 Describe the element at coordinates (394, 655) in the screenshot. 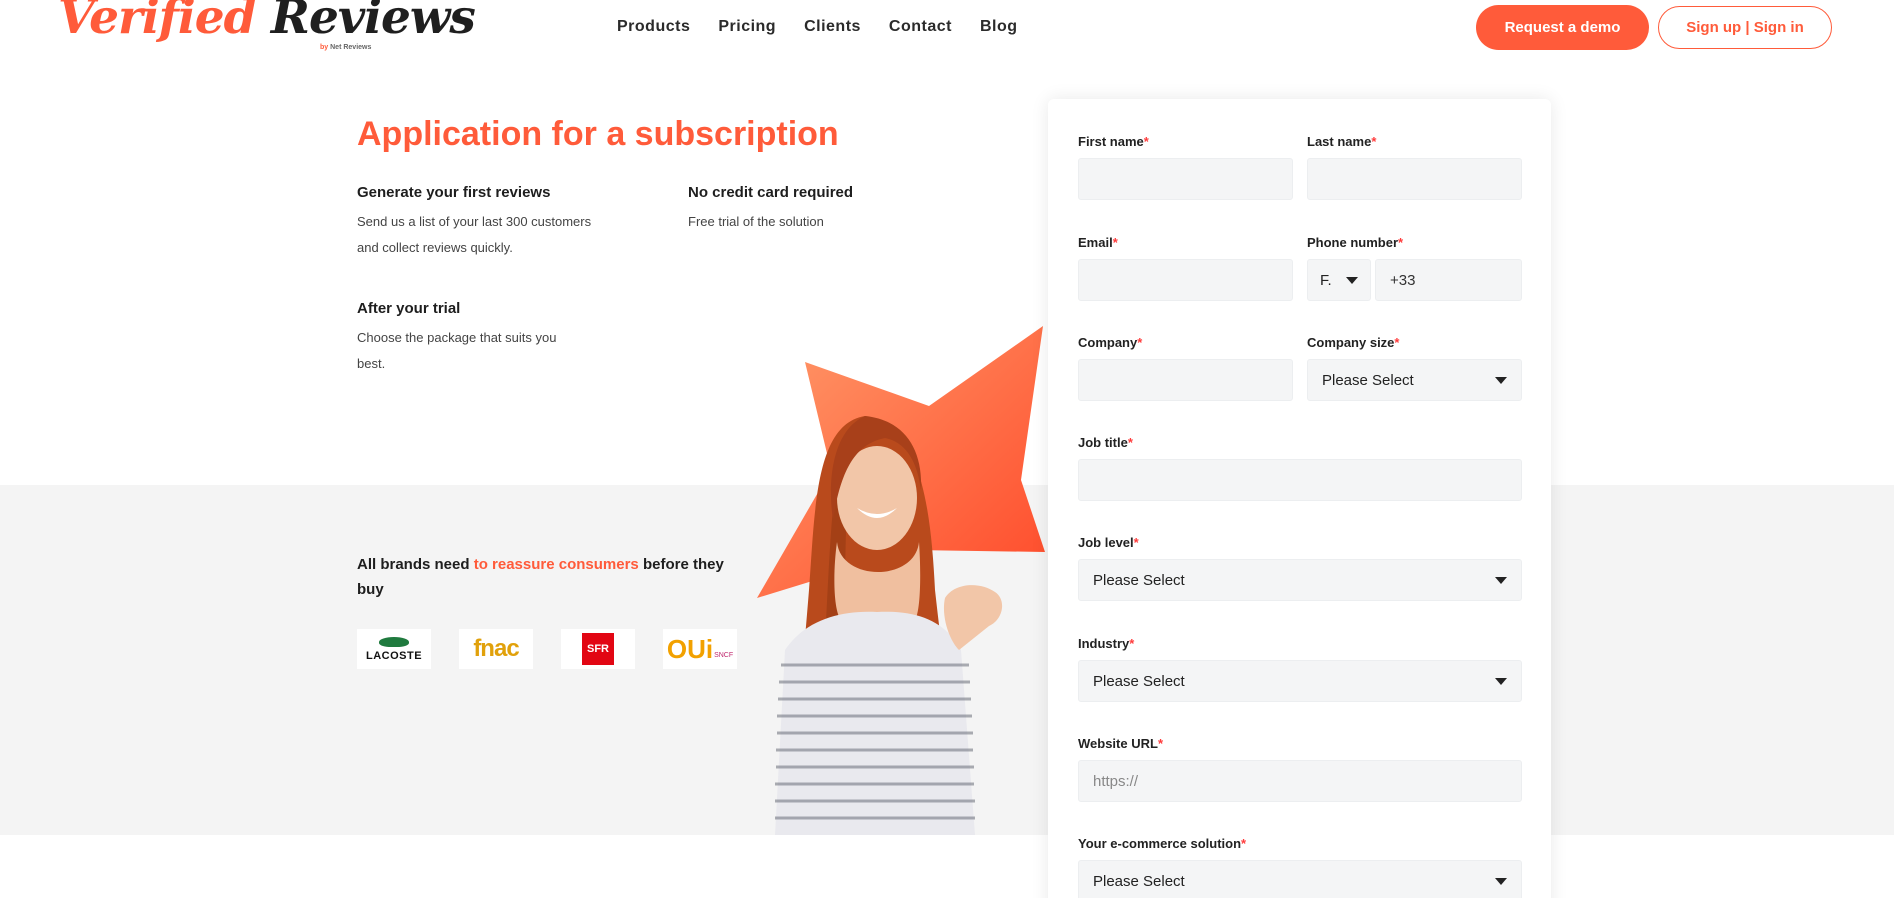

I see `lacoste-logo-text: LACOSTE` at that location.